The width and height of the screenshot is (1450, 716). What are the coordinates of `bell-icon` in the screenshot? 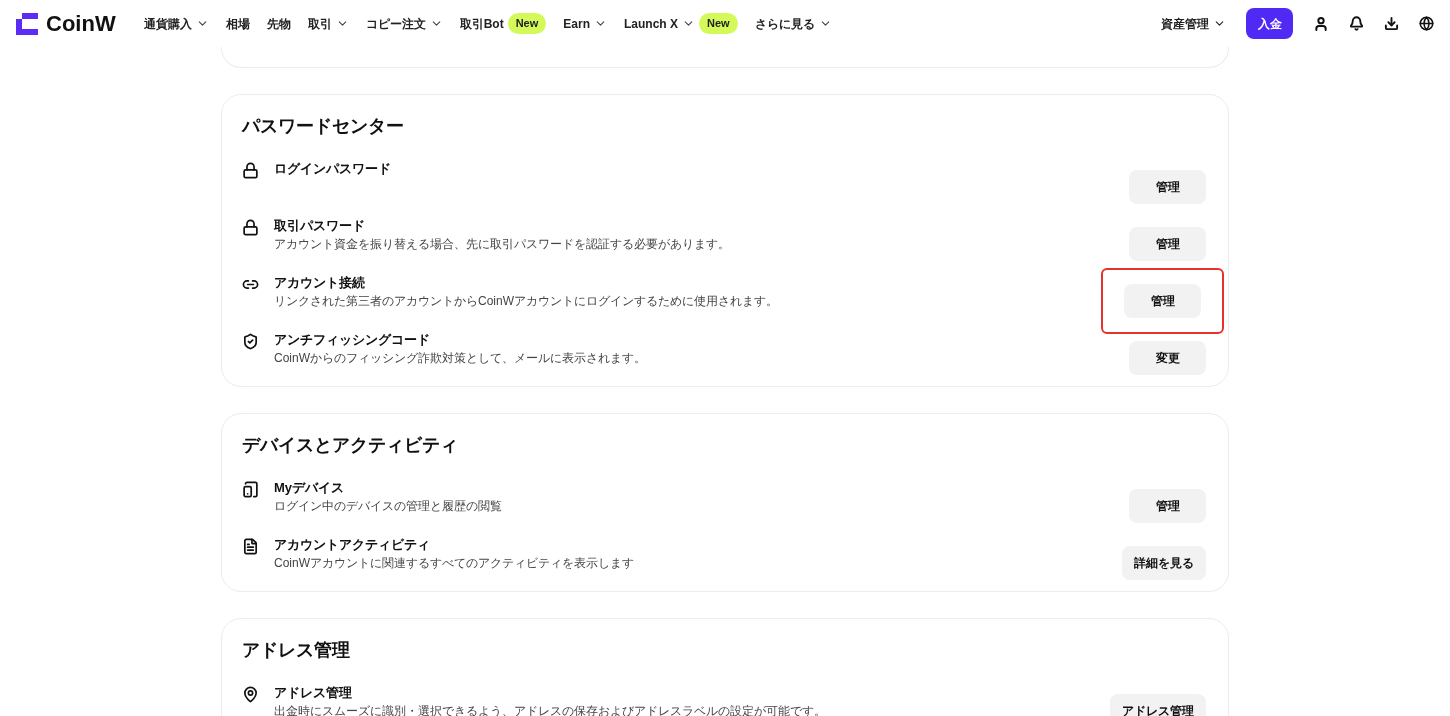 It's located at (1356, 23).